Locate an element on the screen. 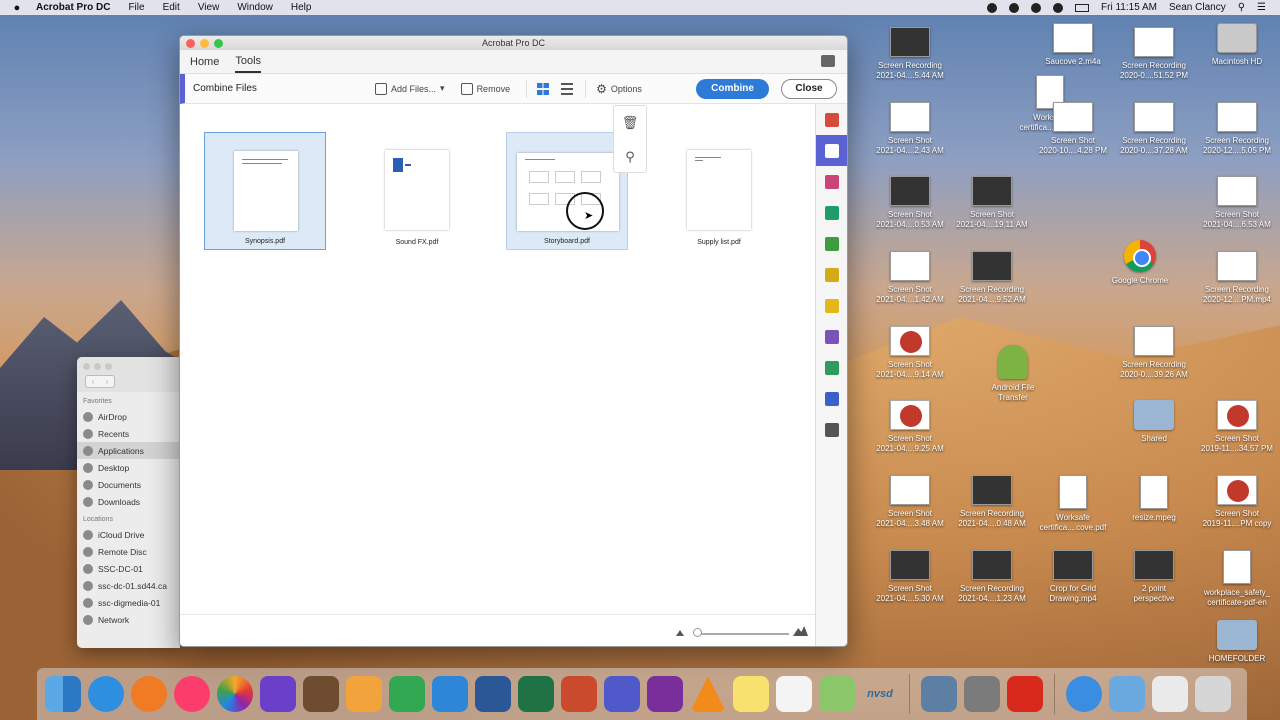  wifi-icon is located at coordinates (1036, 7).